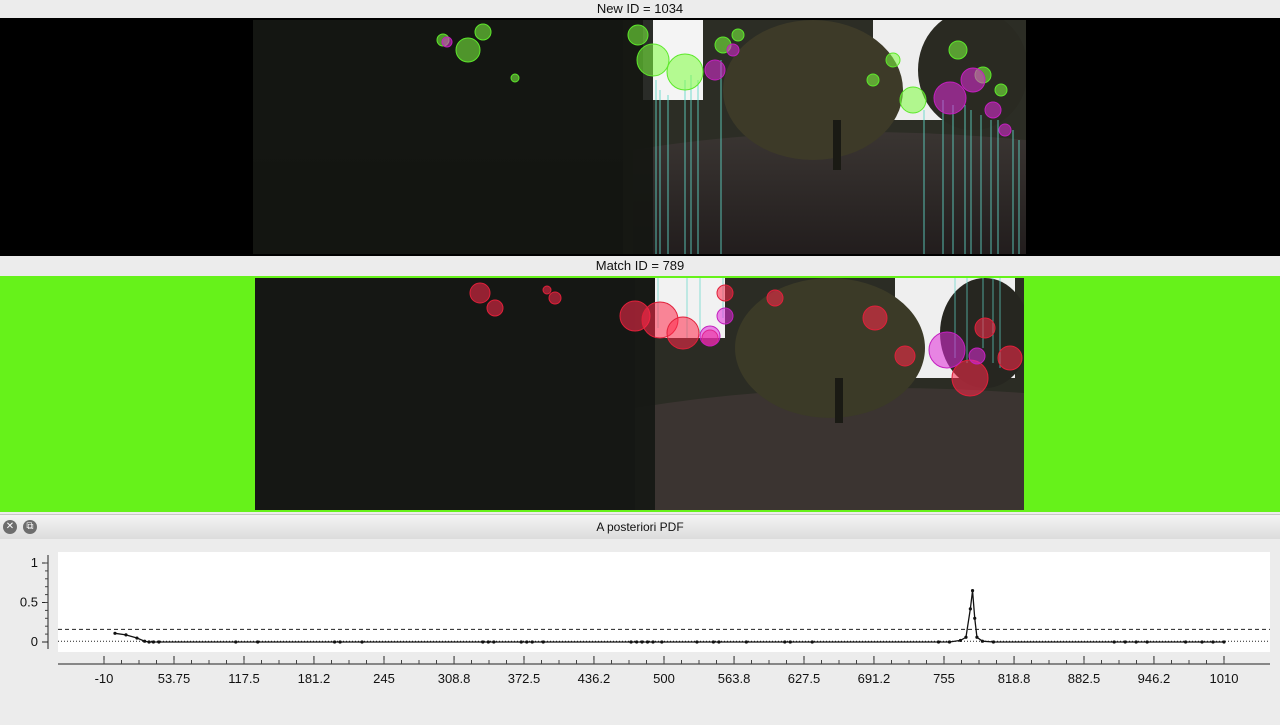  Describe the element at coordinates (1224, 678) in the screenshot. I see `x-tick-label: 1010` at that location.